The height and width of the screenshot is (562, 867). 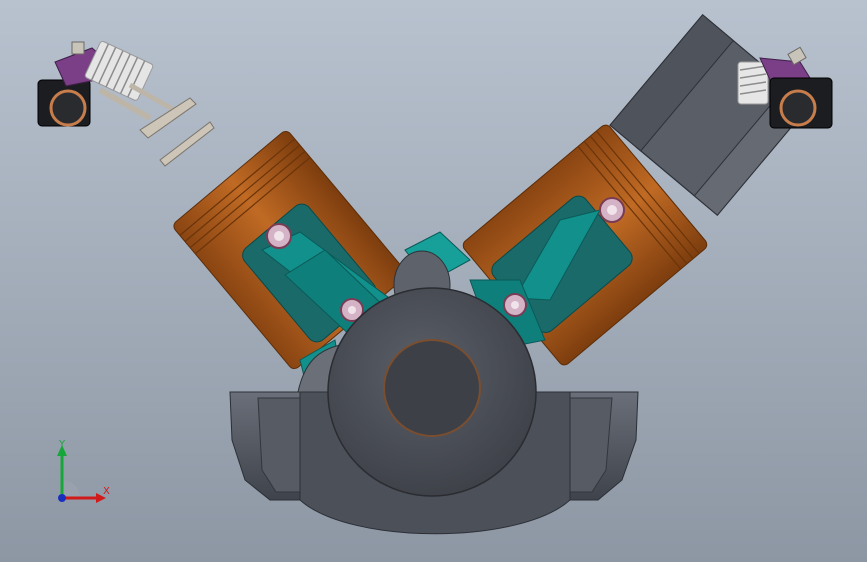 What do you see at coordinates (62, 444) in the screenshot?
I see `y-axis-label: Y` at bounding box center [62, 444].